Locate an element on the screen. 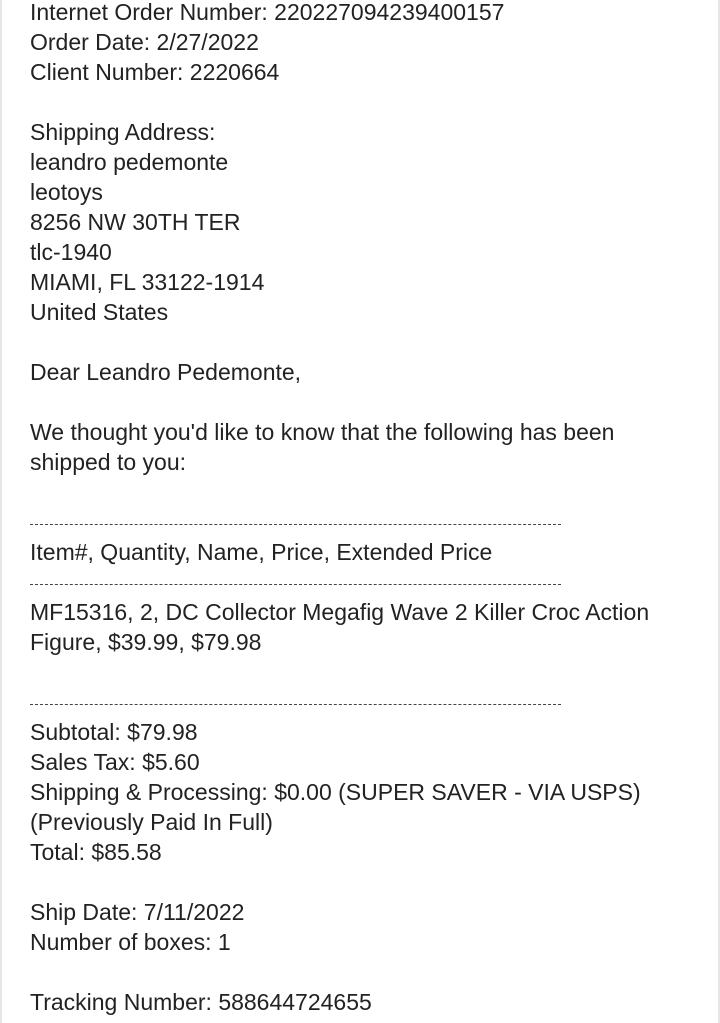 This screenshot has height=1023, width=720. shipping-city-state-zip: MIAMI, FL 33122-1914 is located at coordinates (147, 282).